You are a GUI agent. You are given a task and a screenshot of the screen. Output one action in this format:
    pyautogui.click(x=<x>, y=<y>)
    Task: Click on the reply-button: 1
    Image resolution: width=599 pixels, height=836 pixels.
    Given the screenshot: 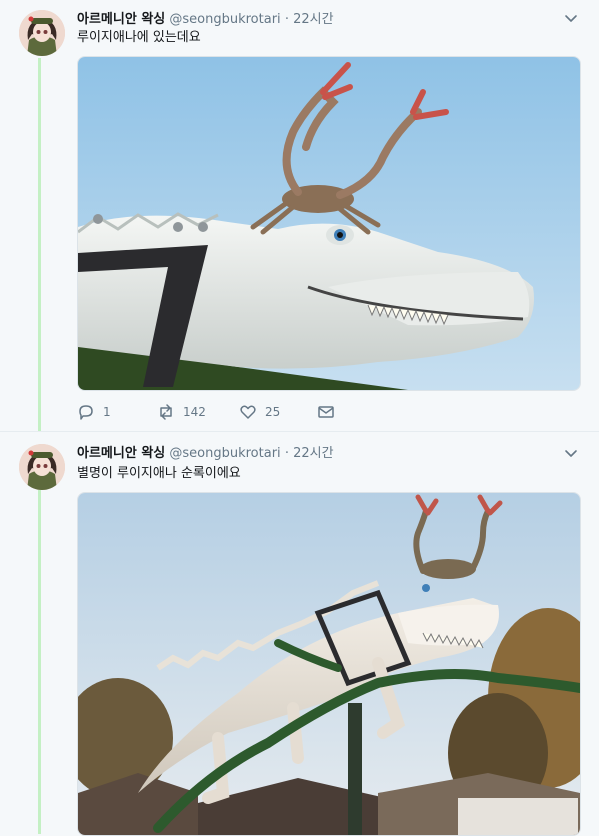 What is the action you would take?
    pyautogui.click(x=94, y=412)
    